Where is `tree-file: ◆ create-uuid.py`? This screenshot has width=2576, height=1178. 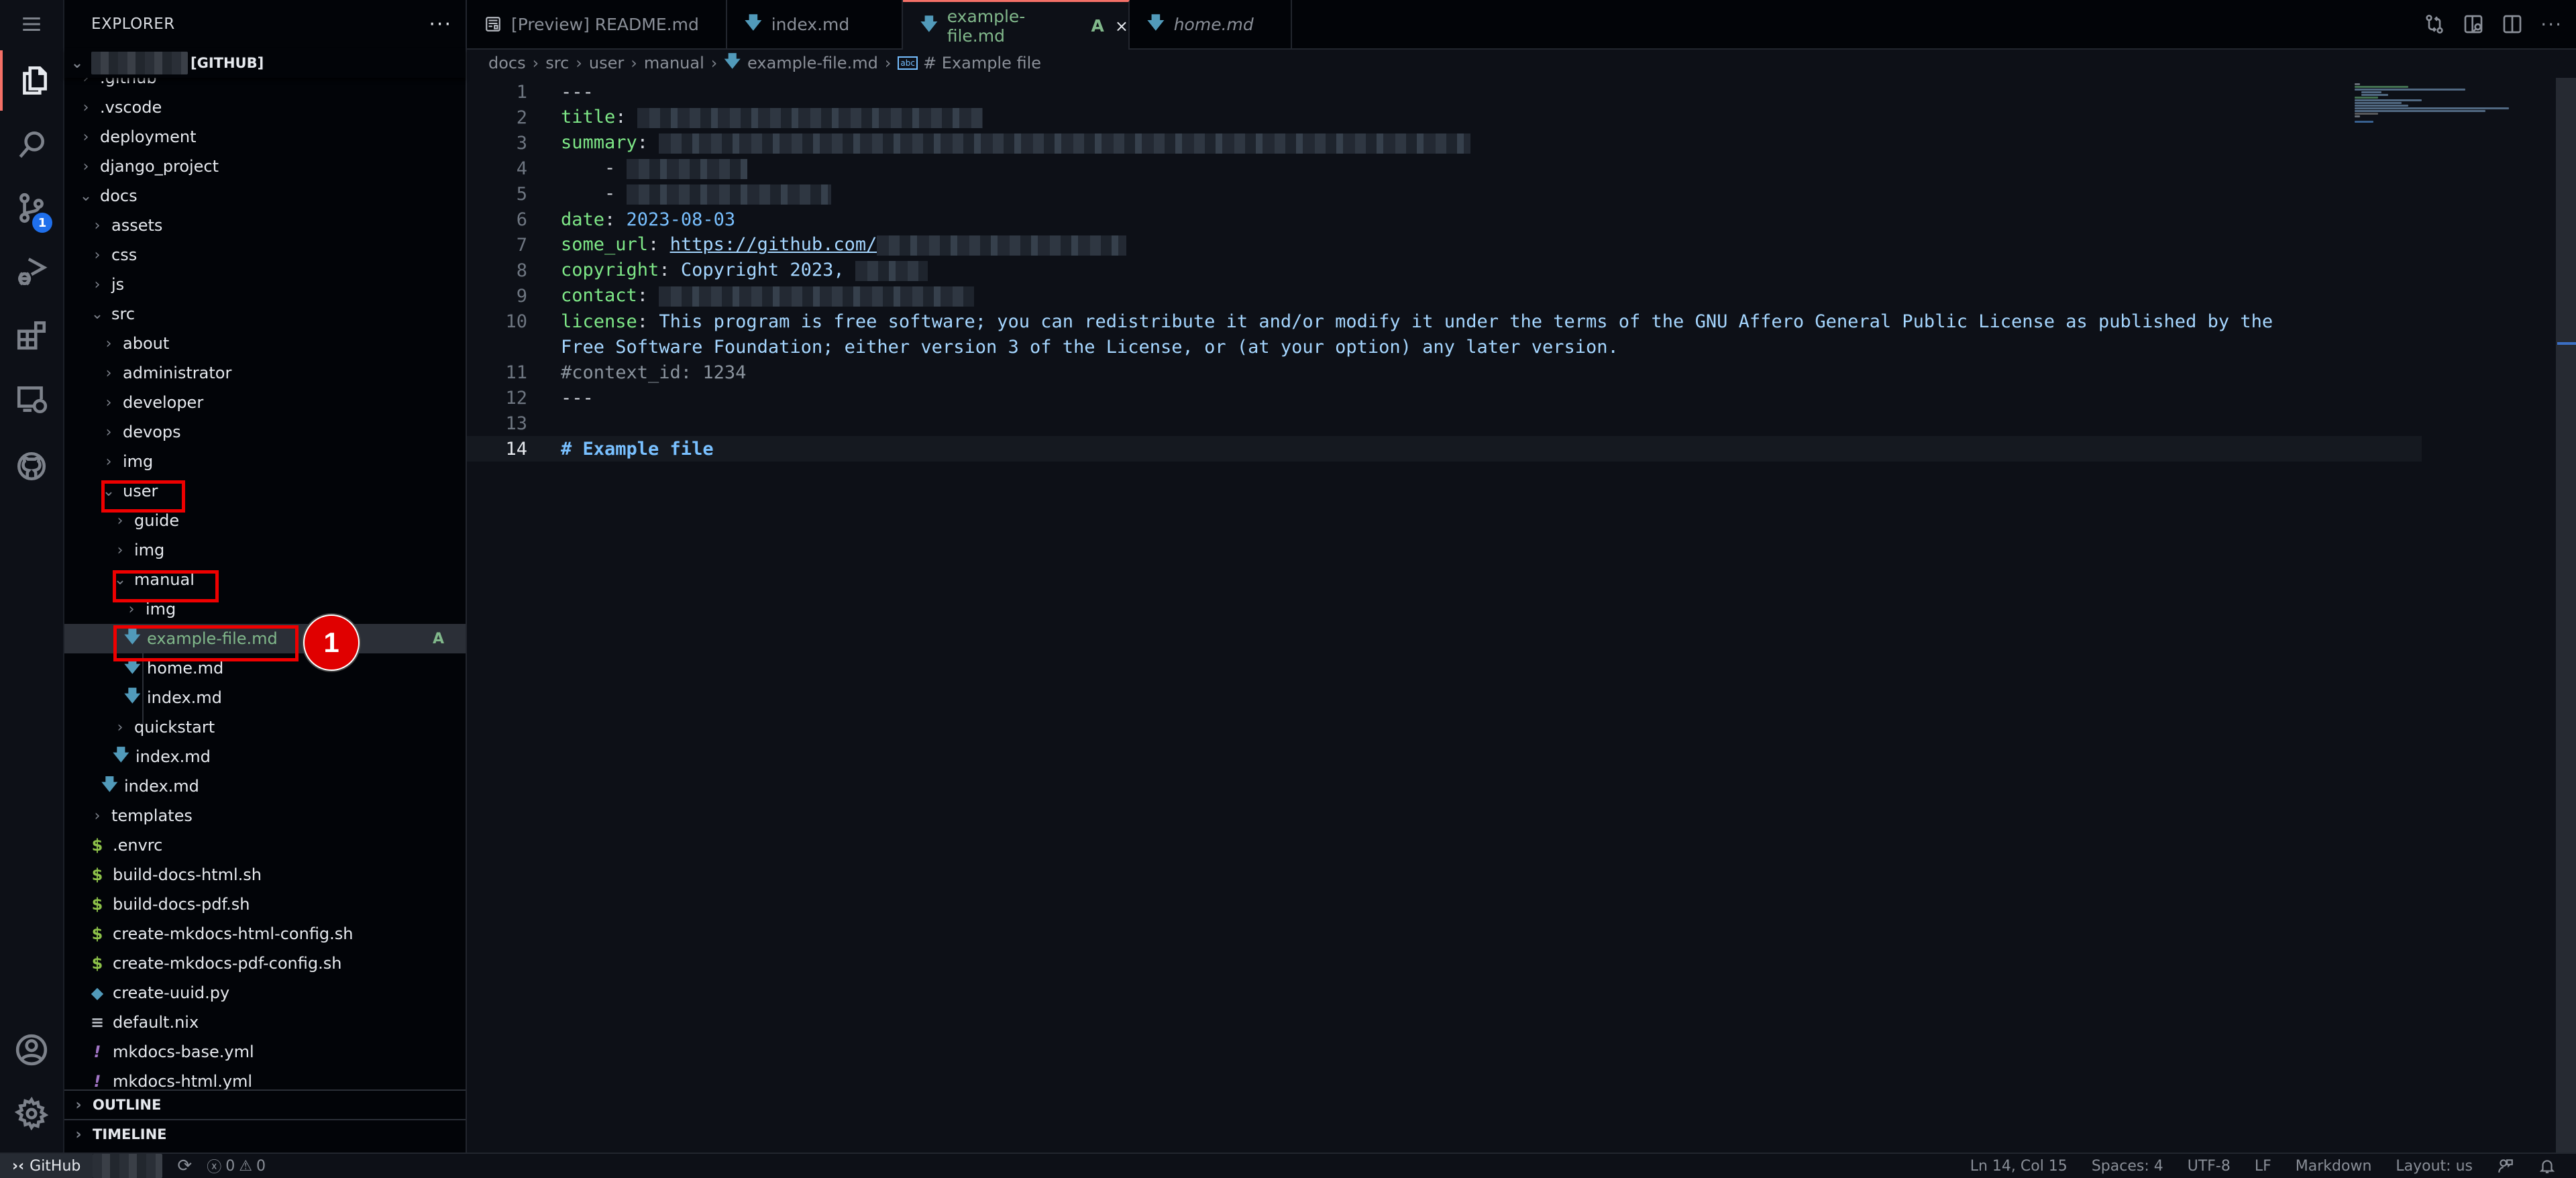 tree-file: ◆ create-uuid.py is located at coordinates (265, 993).